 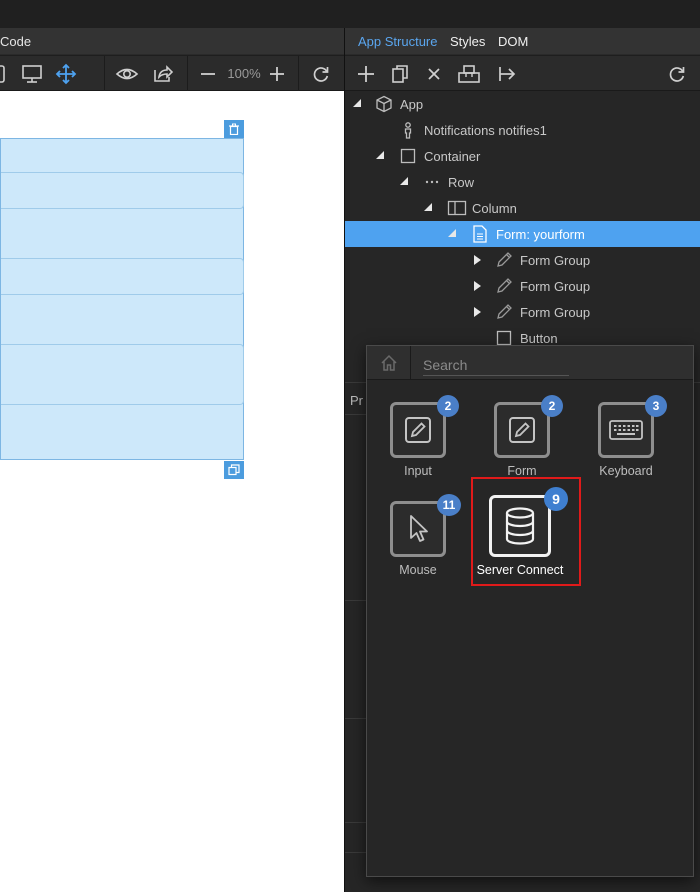 I want to click on preview-eye-icon, so click(x=127, y=73).